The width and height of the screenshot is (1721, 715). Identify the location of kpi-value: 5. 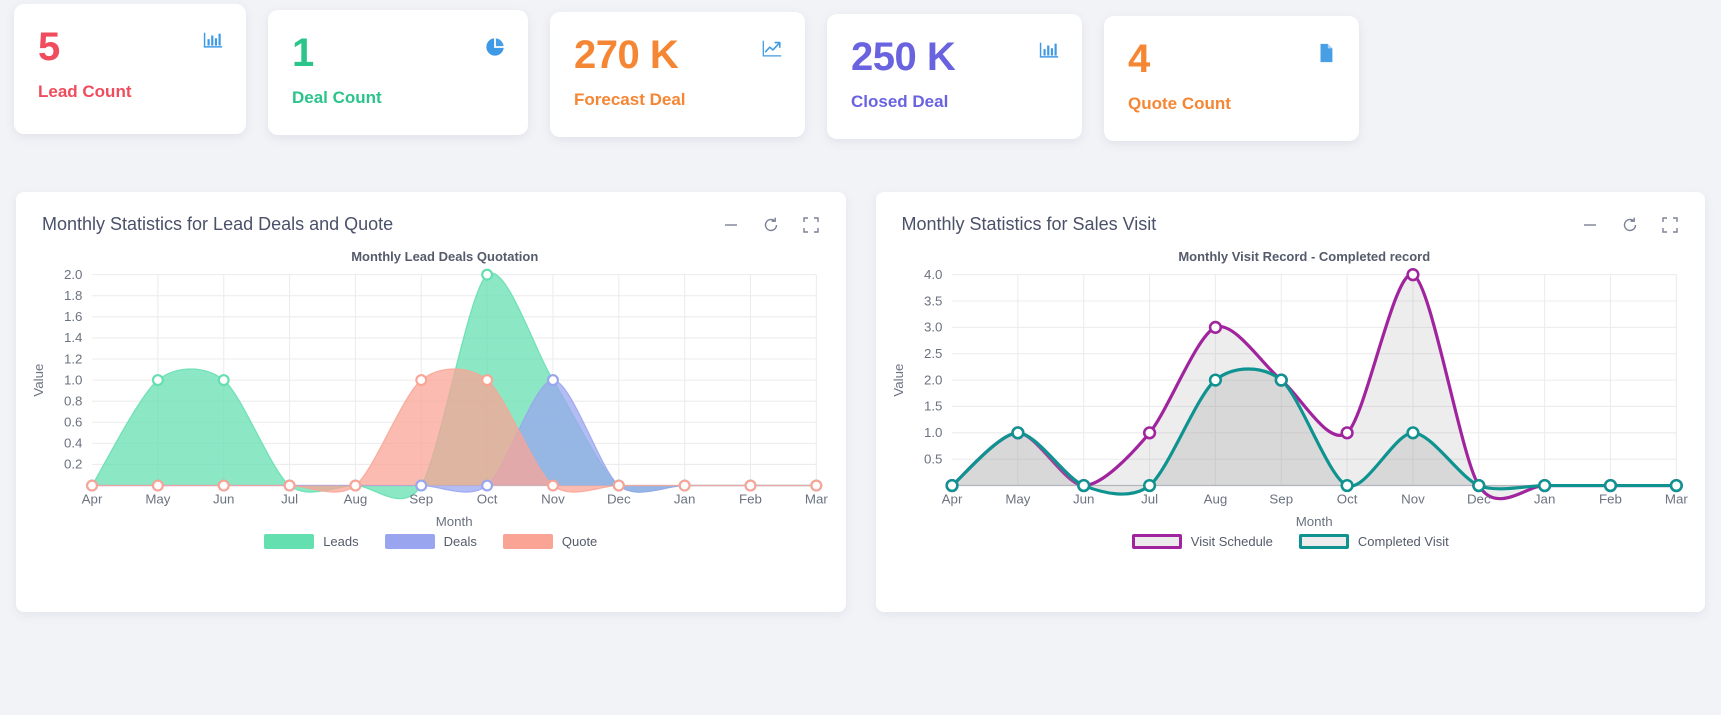
(49, 47).